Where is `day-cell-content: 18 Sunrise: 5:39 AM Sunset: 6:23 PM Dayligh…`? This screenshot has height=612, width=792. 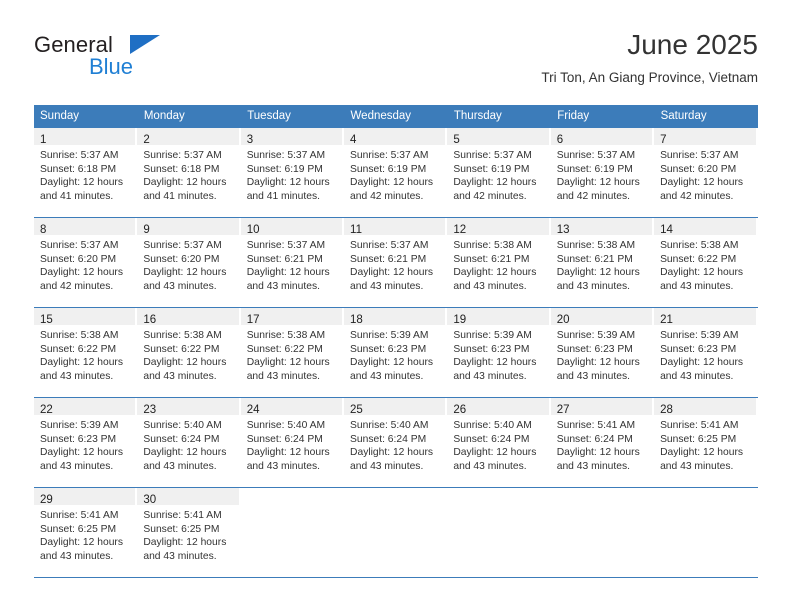
day-cell-content: 18 Sunrise: 5:39 AM Sunset: 6:23 PM Dayligh… is located at coordinates (395, 352).